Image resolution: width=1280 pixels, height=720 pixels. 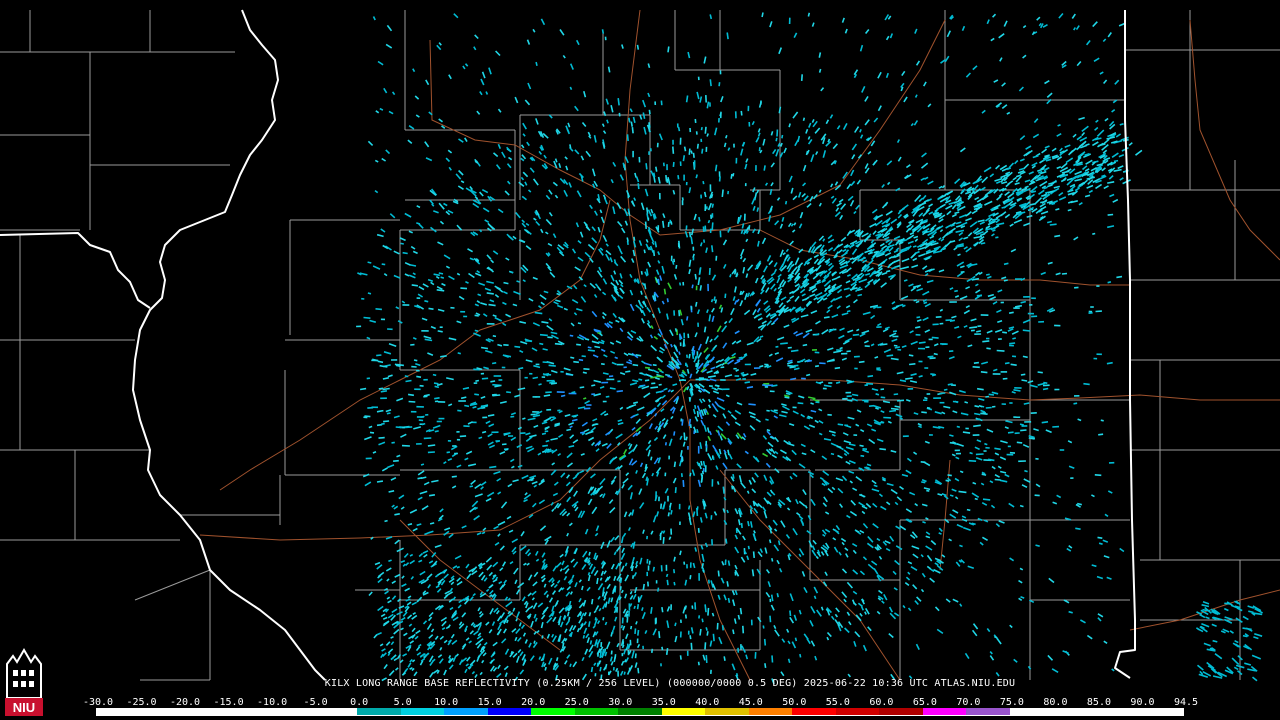 What do you see at coordinates (315, 702) in the screenshot?
I see `legend-tick-label: -5.0` at bounding box center [315, 702].